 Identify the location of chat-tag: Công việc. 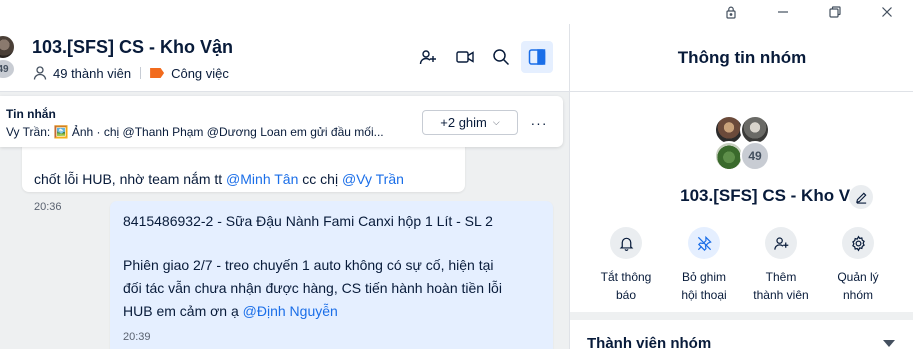
(200, 73).